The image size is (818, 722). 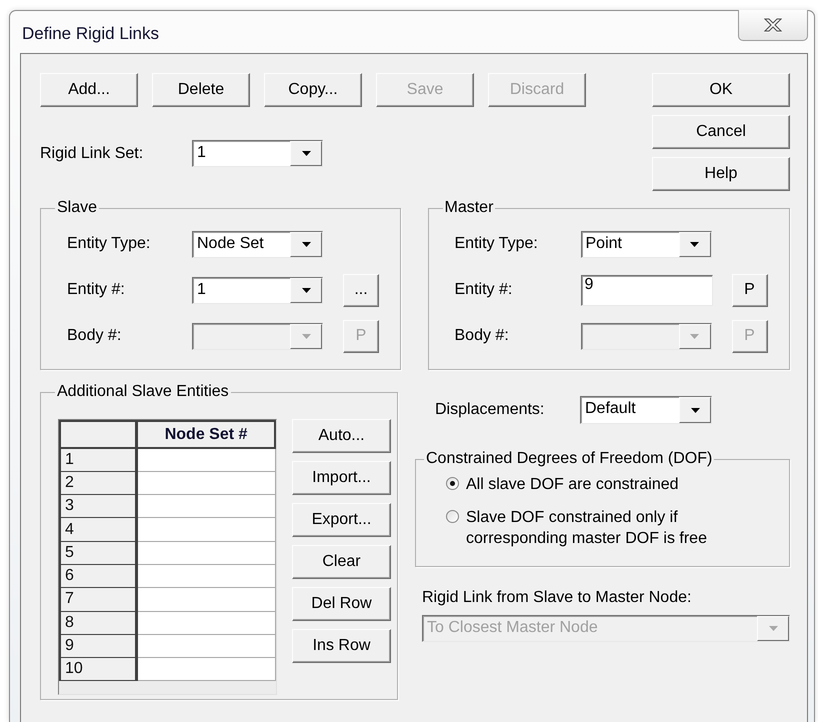 What do you see at coordinates (721, 90) in the screenshot?
I see `button: OK` at bounding box center [721, 90].